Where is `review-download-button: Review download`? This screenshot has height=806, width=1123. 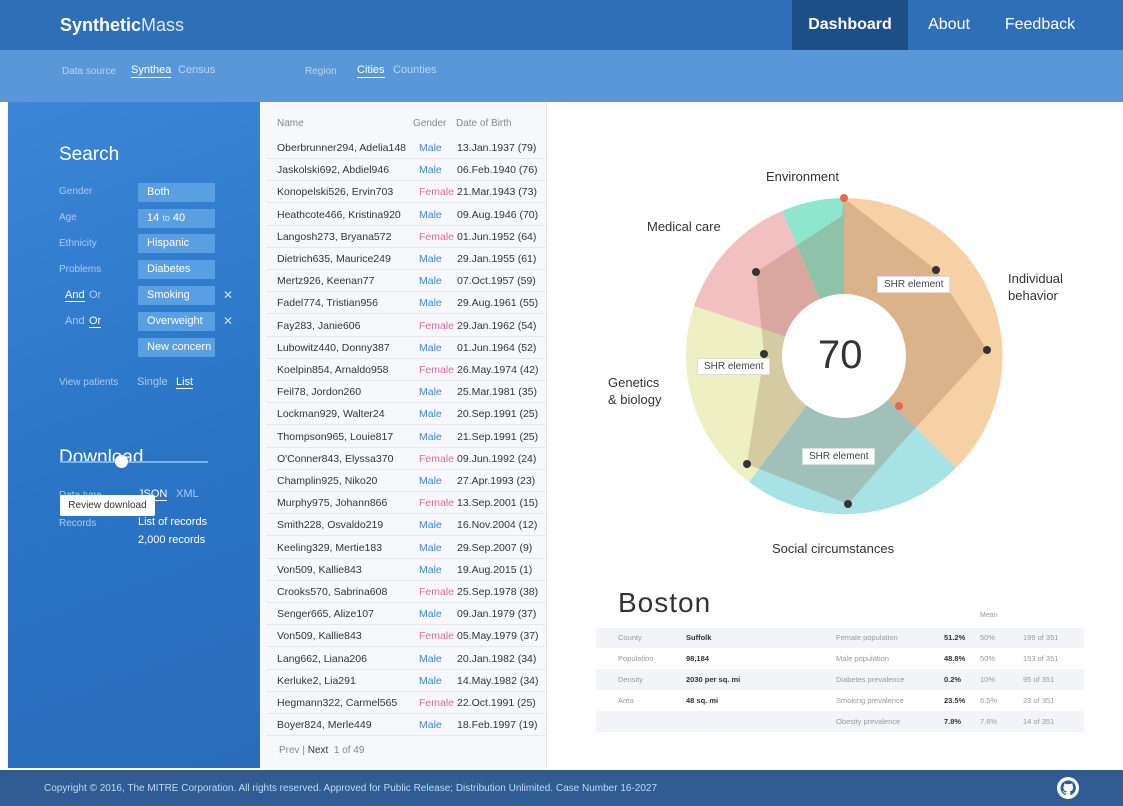
review-download-button: Review download is located at coordinates (107, 505).